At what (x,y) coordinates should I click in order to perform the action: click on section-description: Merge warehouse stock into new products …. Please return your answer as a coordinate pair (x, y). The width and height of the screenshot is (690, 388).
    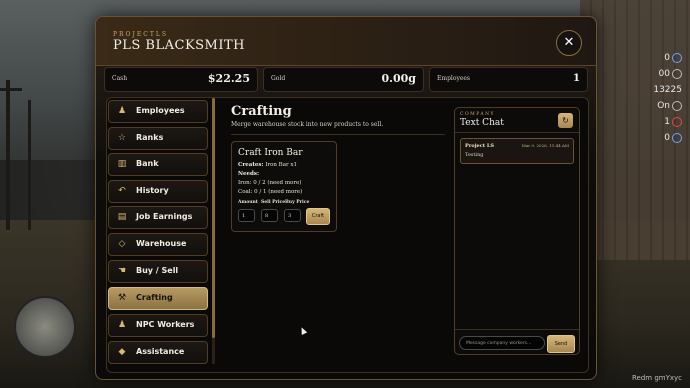
    Looking at the image, I should click on (307, 124).